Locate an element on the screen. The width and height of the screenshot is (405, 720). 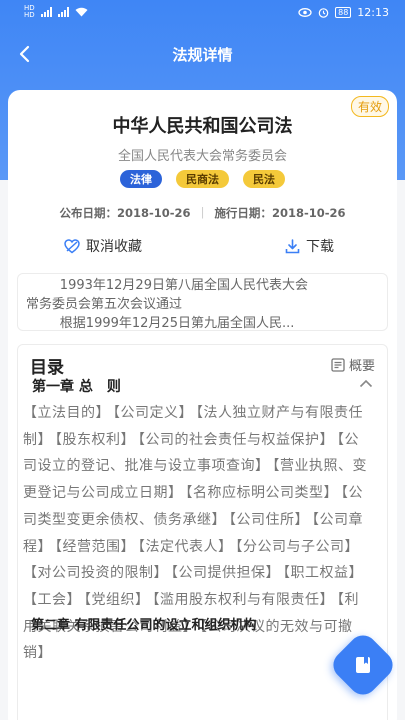
toc-section-link: 【股东权利】 is located at coordinates (95, 440).